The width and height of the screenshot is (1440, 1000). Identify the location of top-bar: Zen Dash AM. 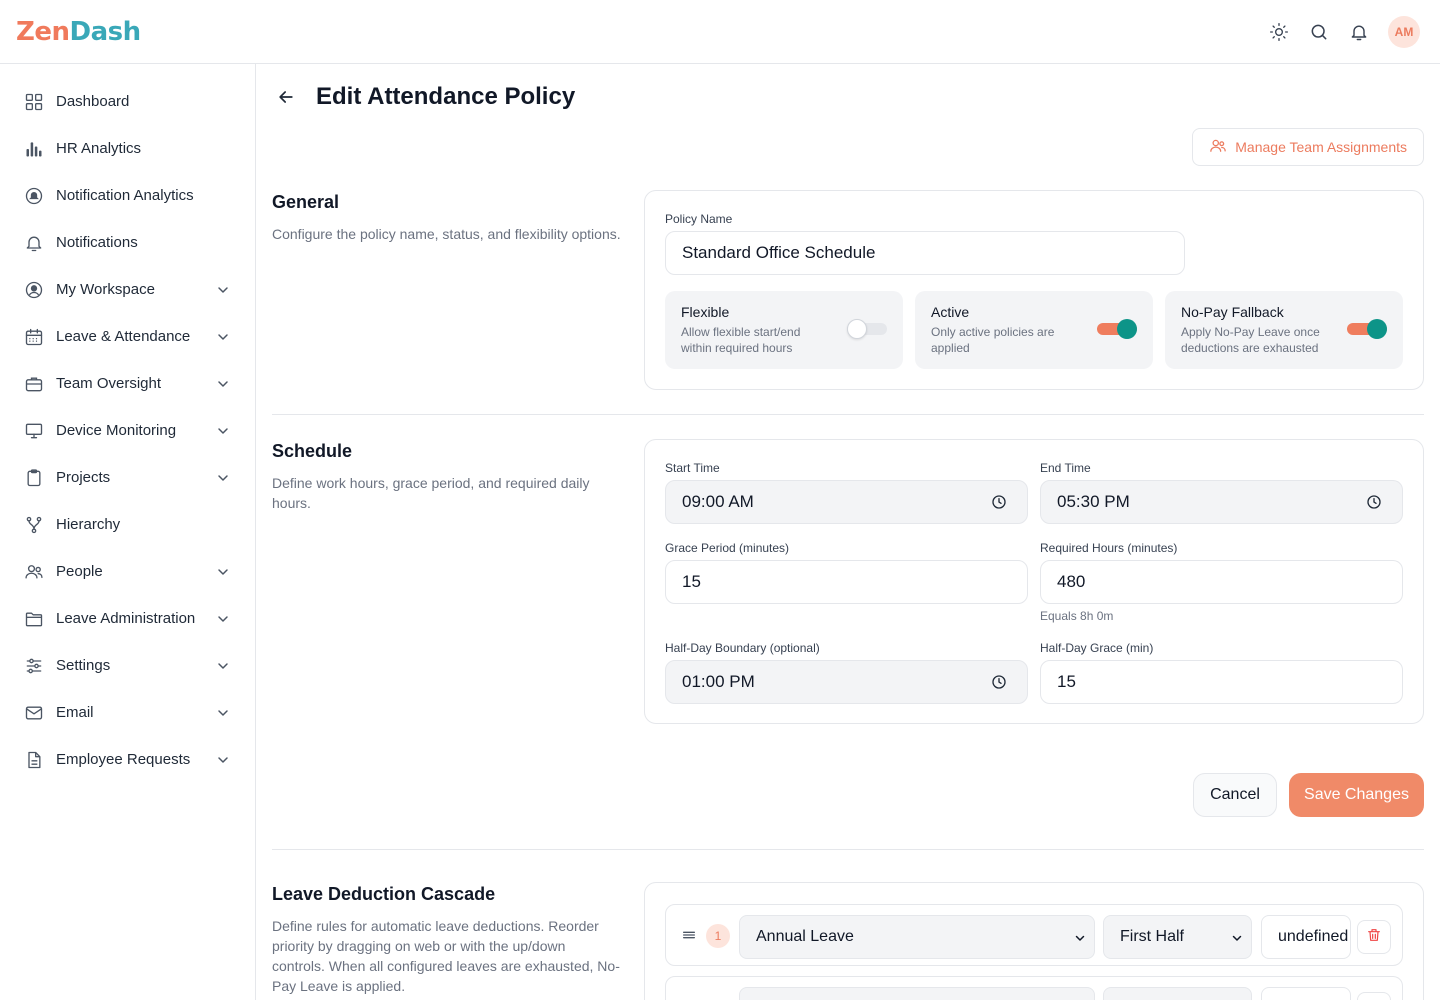
(720, 32).